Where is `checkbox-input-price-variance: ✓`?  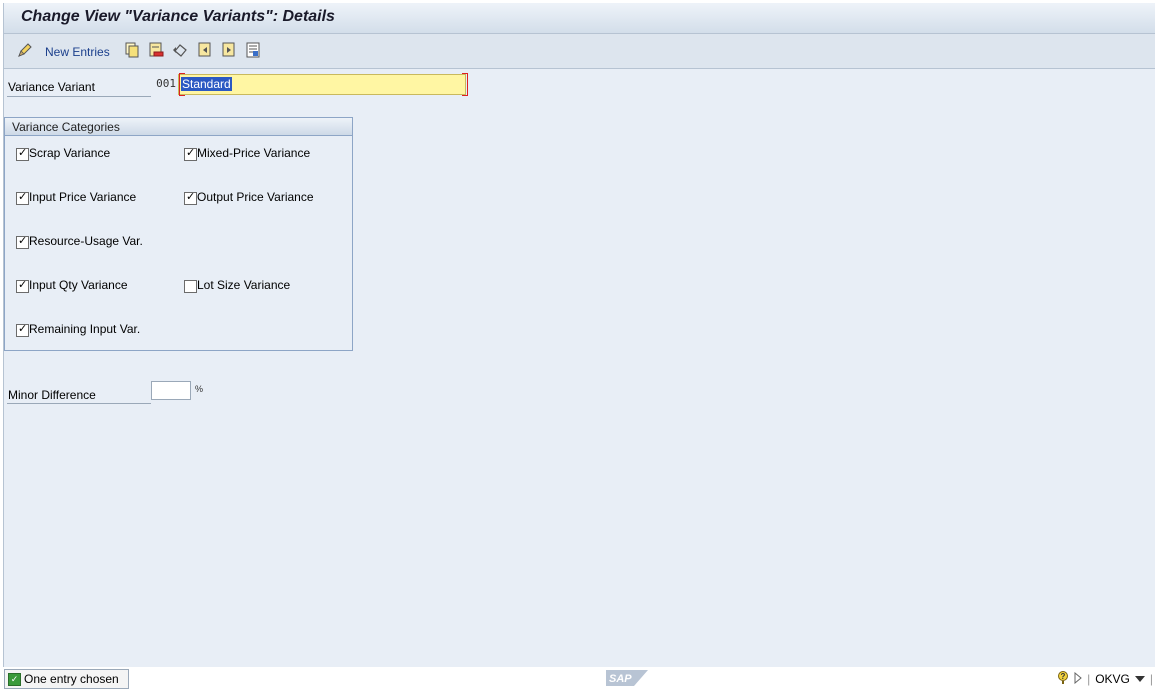
checkbox-input-price-variance: ✓ is located at coordinates (22, 198).